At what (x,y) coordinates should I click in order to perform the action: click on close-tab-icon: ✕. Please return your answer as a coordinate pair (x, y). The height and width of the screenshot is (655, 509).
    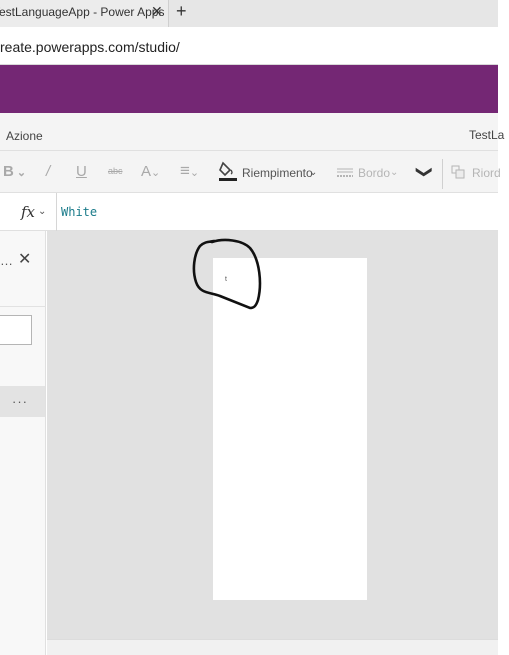
    Looking at the image, I should click on (157, 11).